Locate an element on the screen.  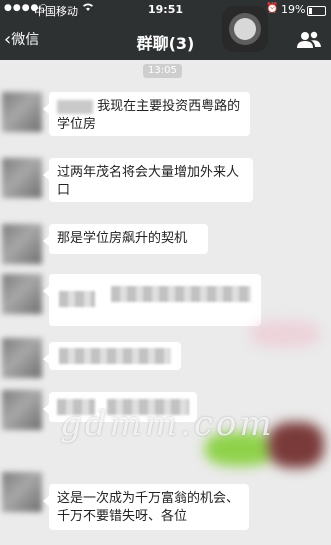
message-text: 这是一次成为千万富翁的机会、千万不要错失呀、各位 is located at coordinates (148, 507).